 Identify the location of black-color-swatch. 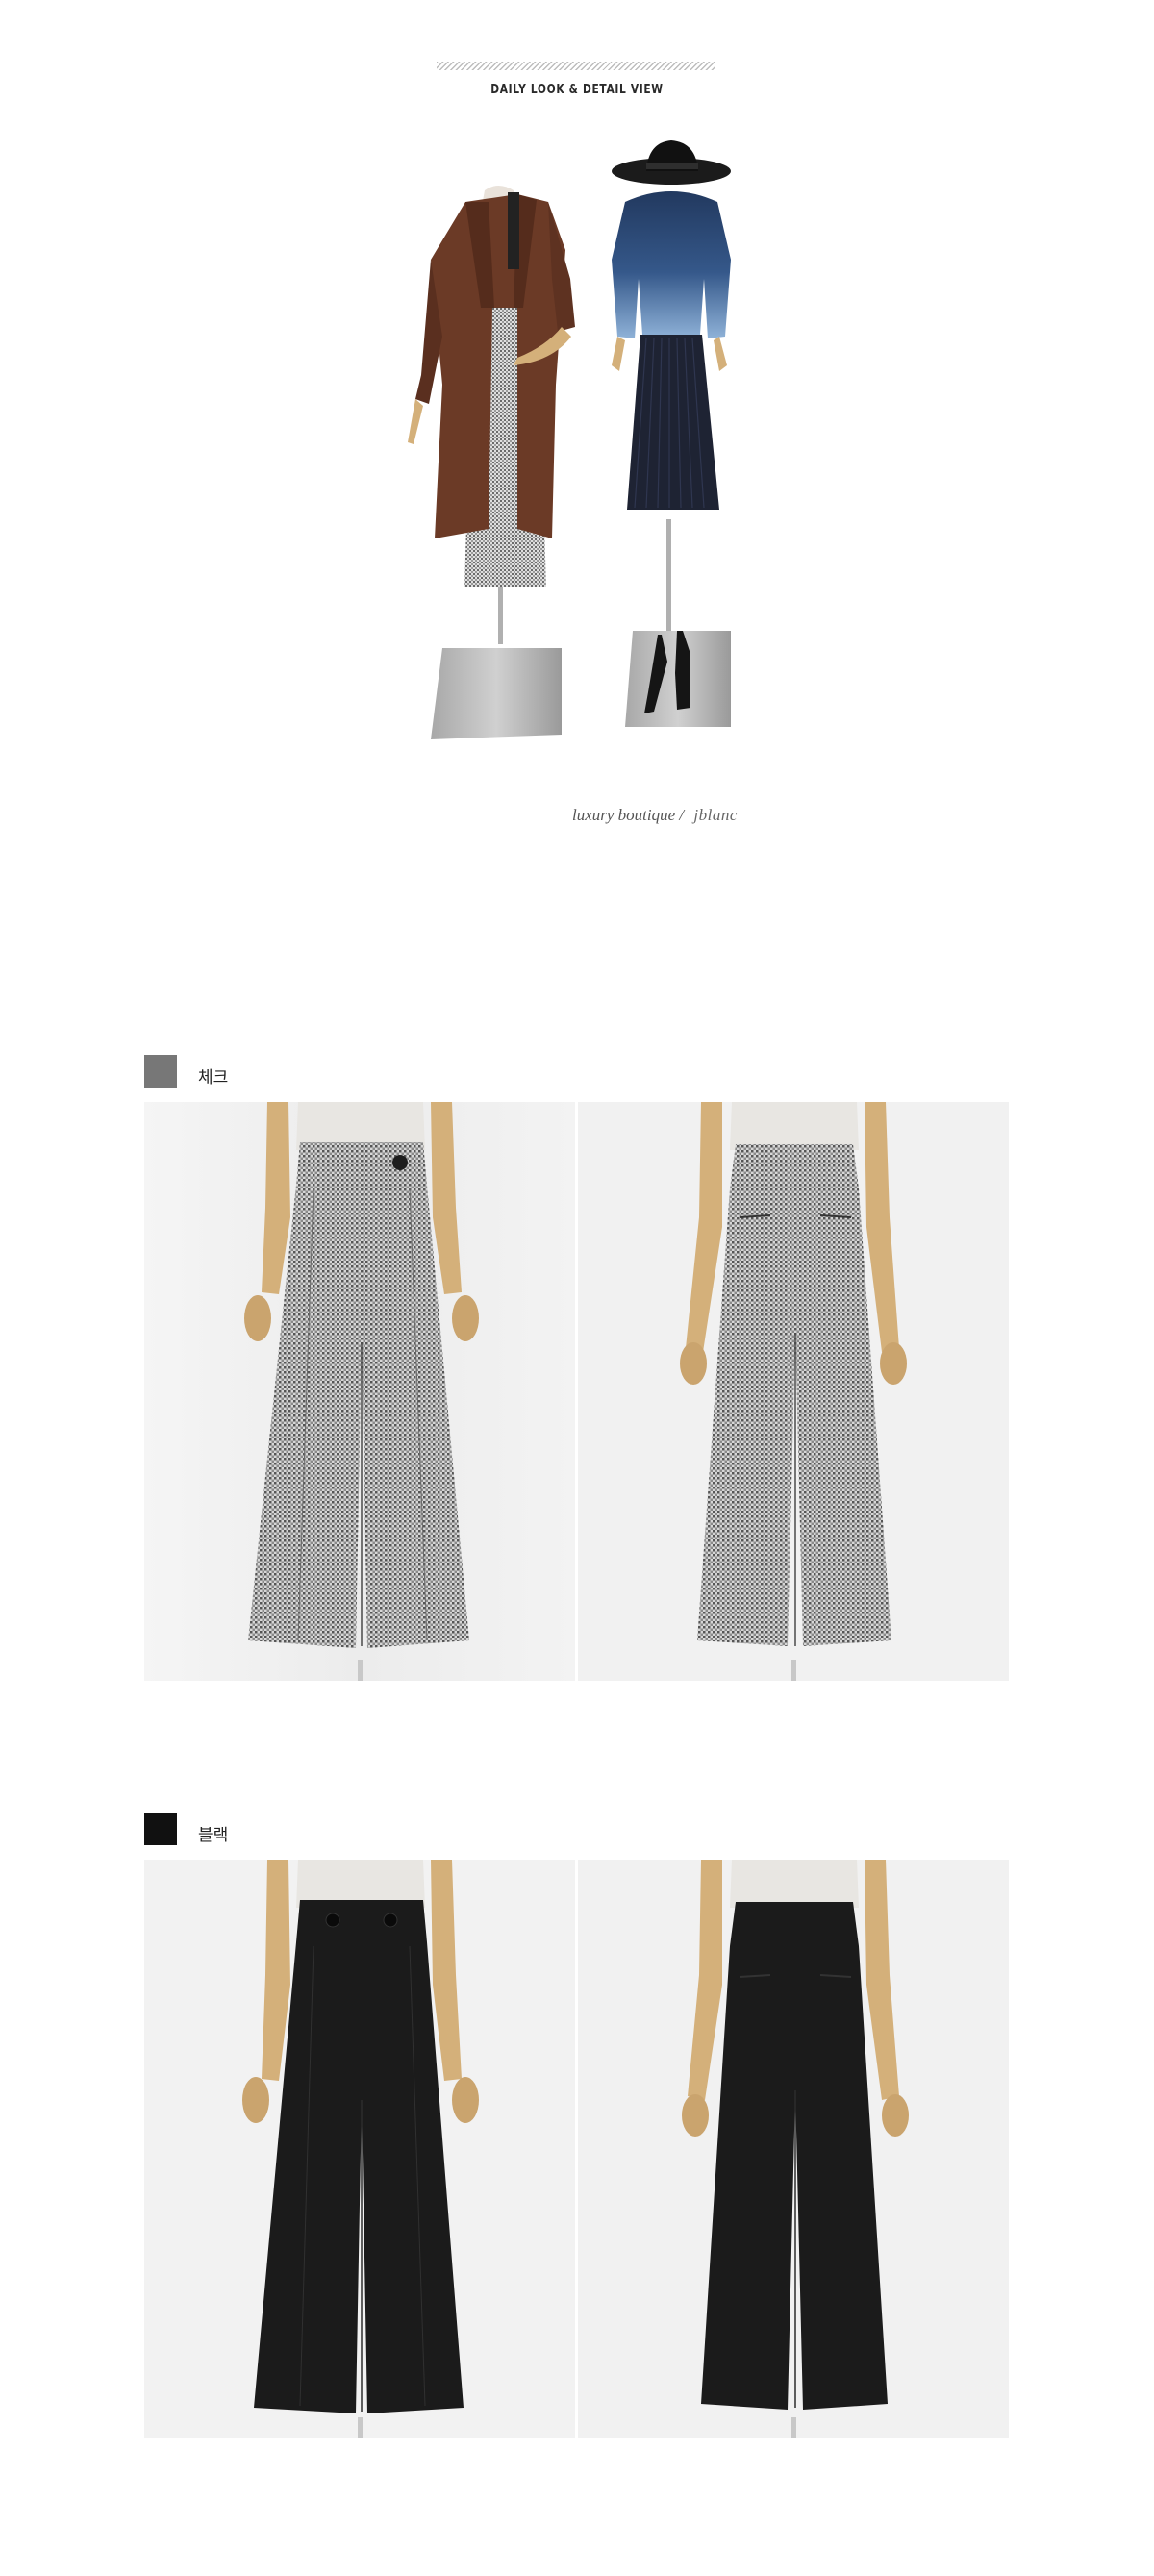
(161, 1829).